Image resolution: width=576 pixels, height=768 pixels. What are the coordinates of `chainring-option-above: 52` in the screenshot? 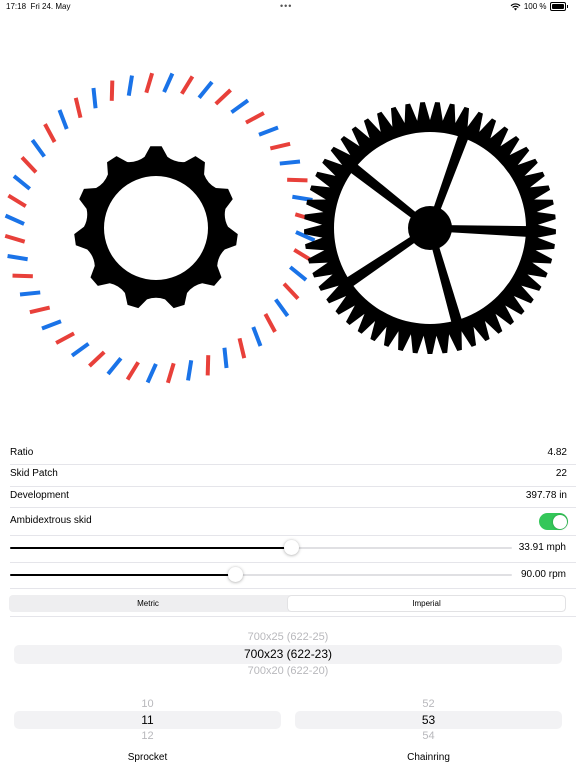 It's located at (428, 704).